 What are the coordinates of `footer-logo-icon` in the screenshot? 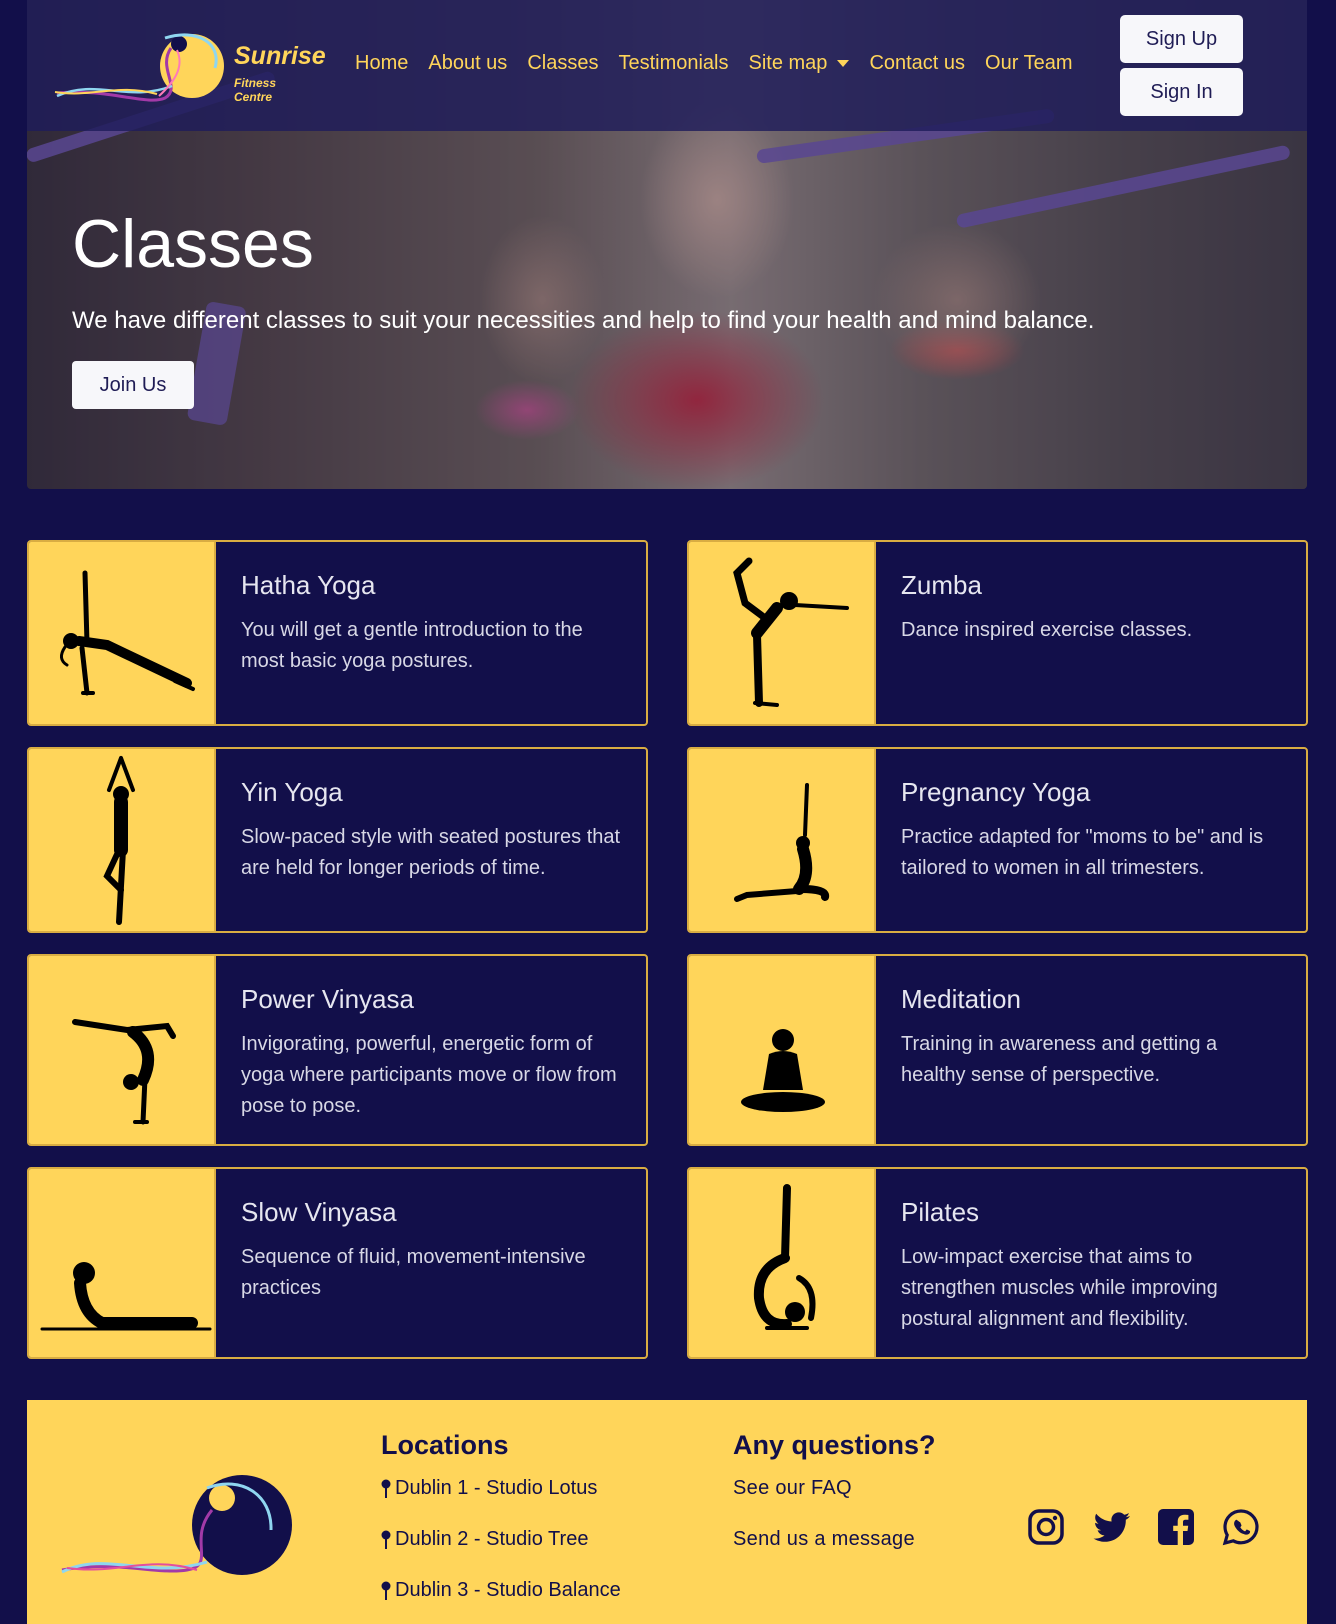 It's located at (176, 1525).